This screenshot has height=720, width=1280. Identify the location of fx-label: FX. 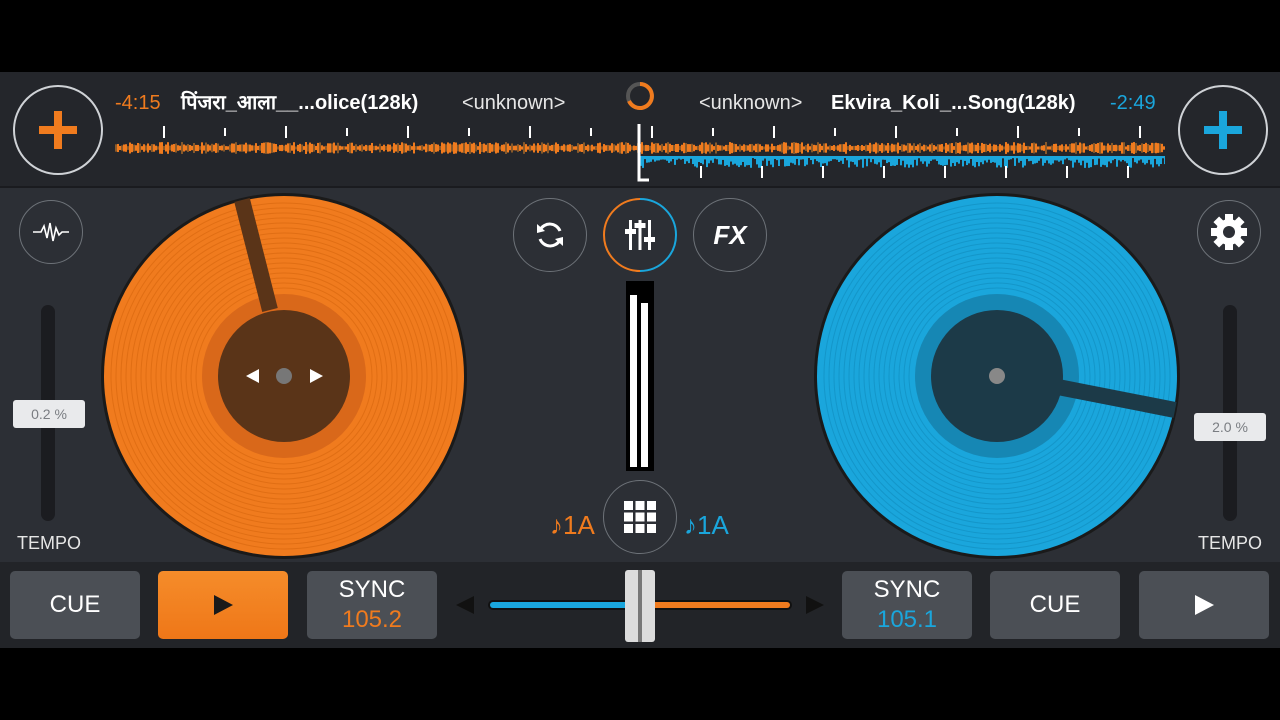
(730, 234).